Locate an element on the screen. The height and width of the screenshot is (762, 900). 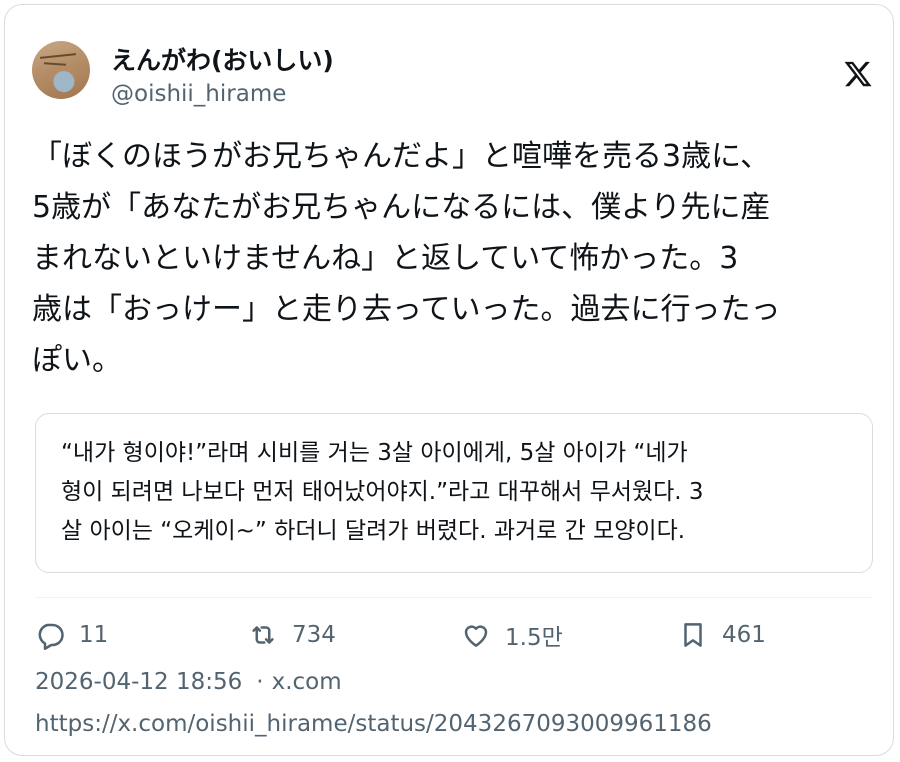
bookmark-button: 461 is located at coordinates (722, 635).